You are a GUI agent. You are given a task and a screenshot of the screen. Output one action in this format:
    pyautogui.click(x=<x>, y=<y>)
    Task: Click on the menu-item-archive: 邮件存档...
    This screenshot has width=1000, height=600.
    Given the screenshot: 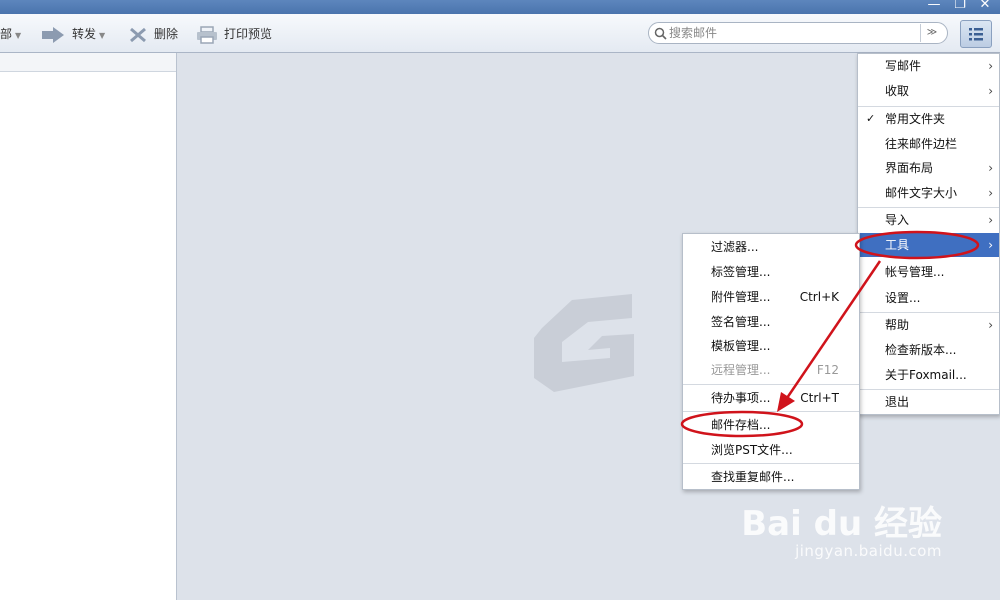 What is the action you would take?
    pyautogui.click(x=771, y=425)
    